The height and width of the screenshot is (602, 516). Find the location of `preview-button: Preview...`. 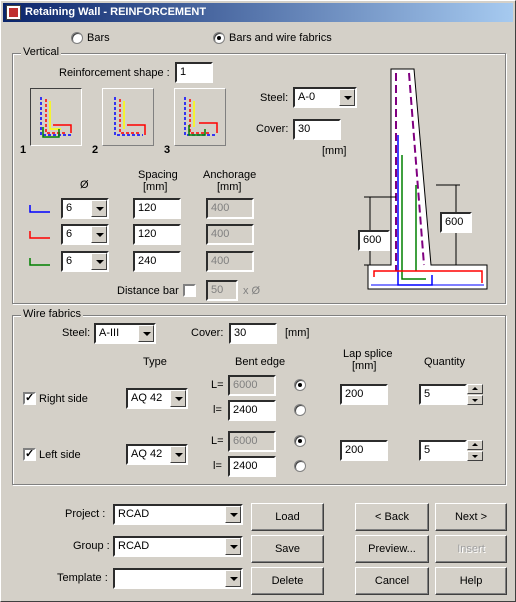

preview-button: Preview... is located at coordinates (392, 549).